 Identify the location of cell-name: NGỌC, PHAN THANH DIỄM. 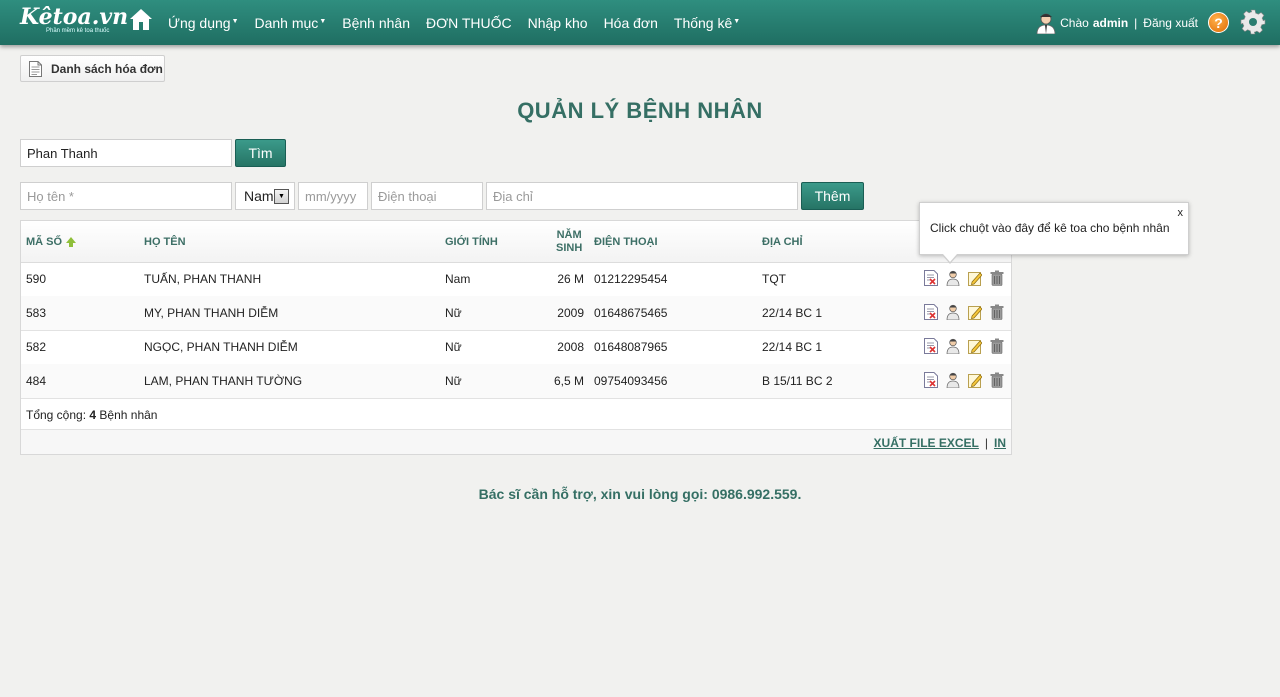
(221, 347).